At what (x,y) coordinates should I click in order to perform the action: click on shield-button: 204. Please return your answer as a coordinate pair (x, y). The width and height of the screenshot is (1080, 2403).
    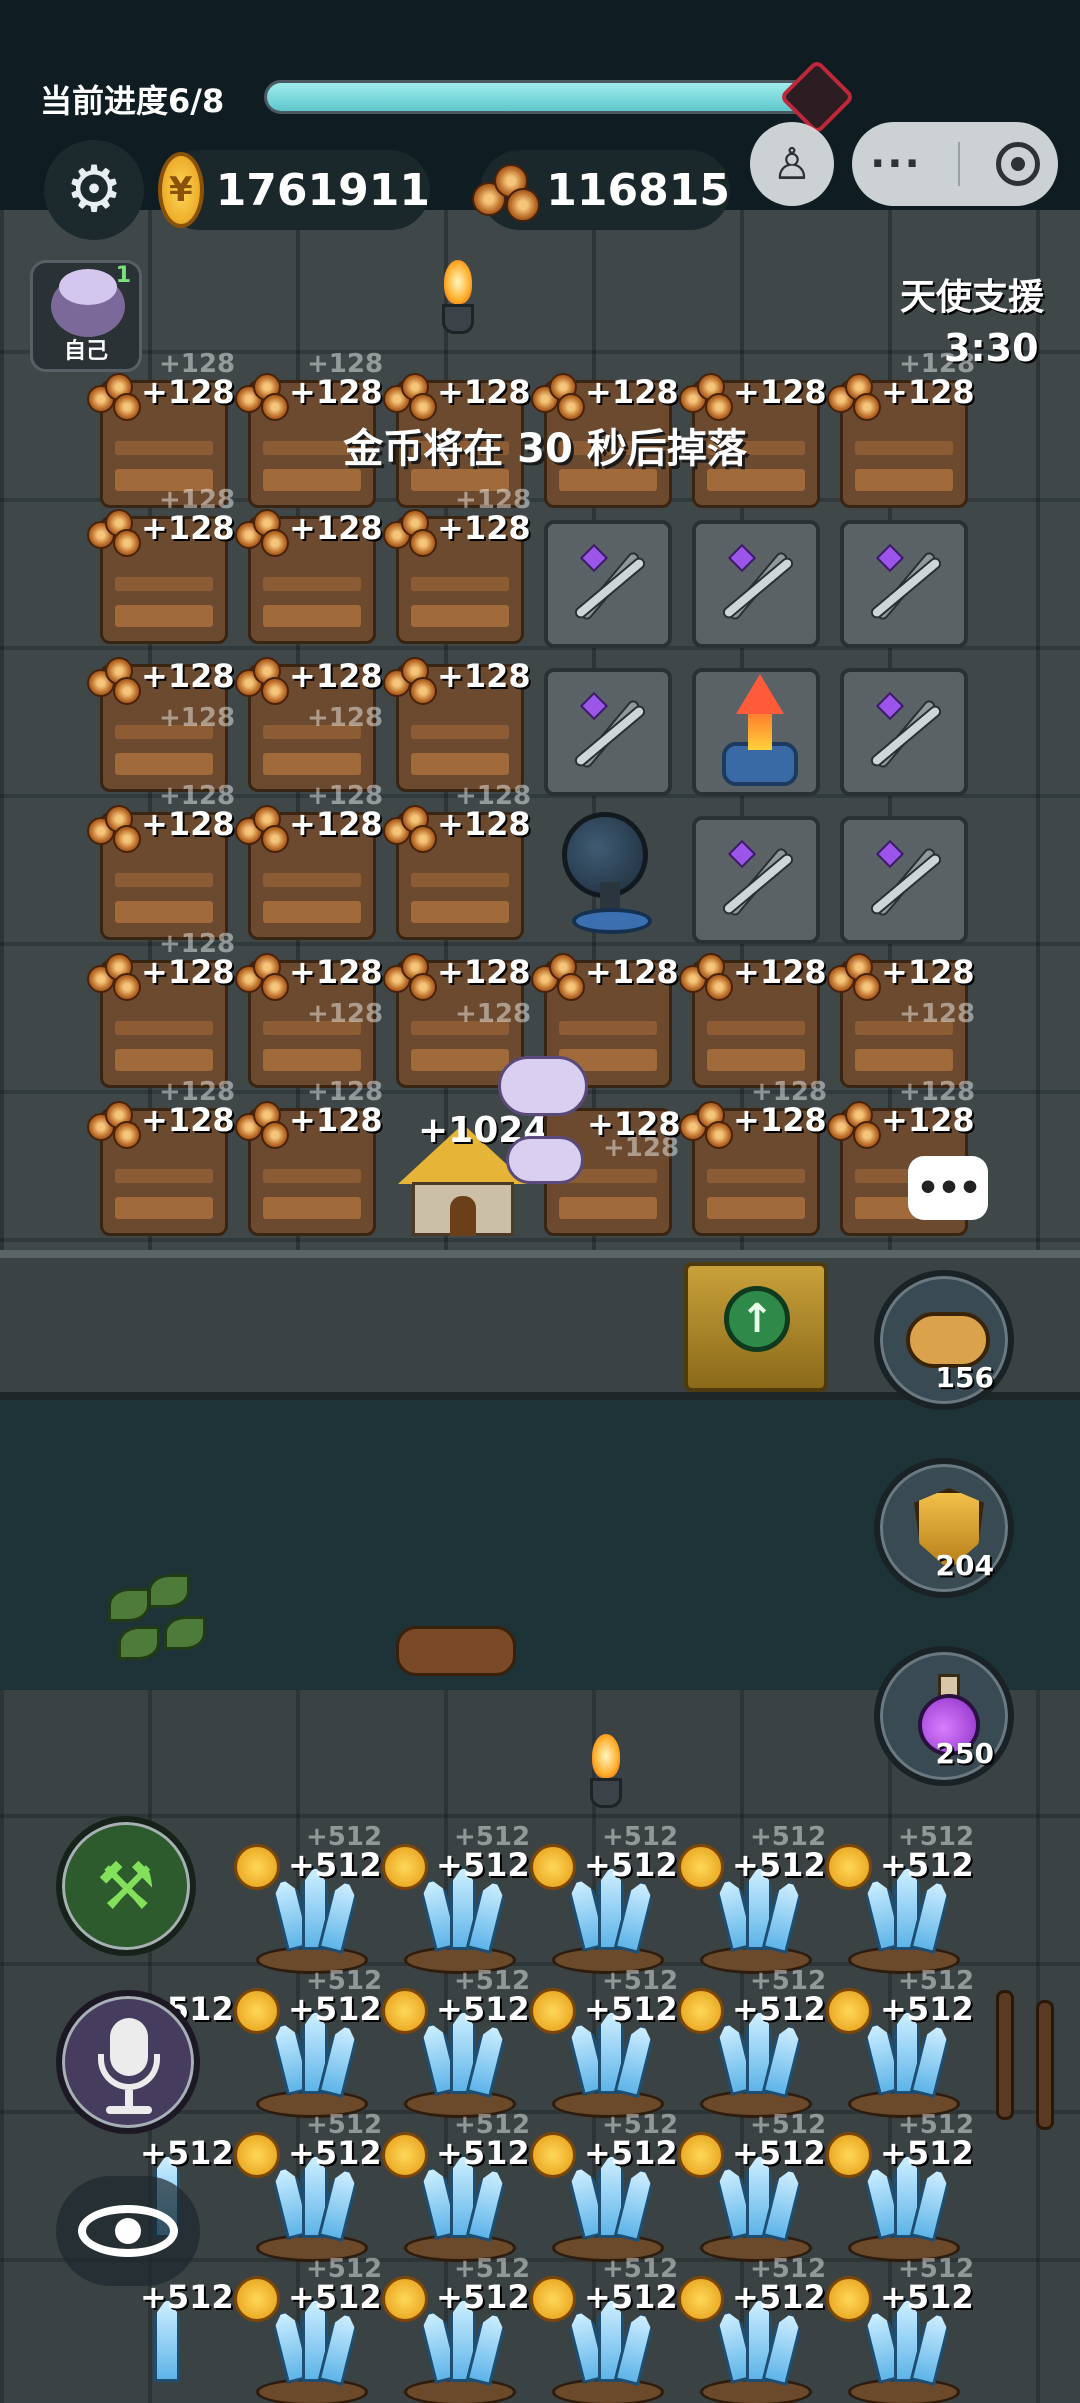
    Looking at the image, I should click on (944, 1528).